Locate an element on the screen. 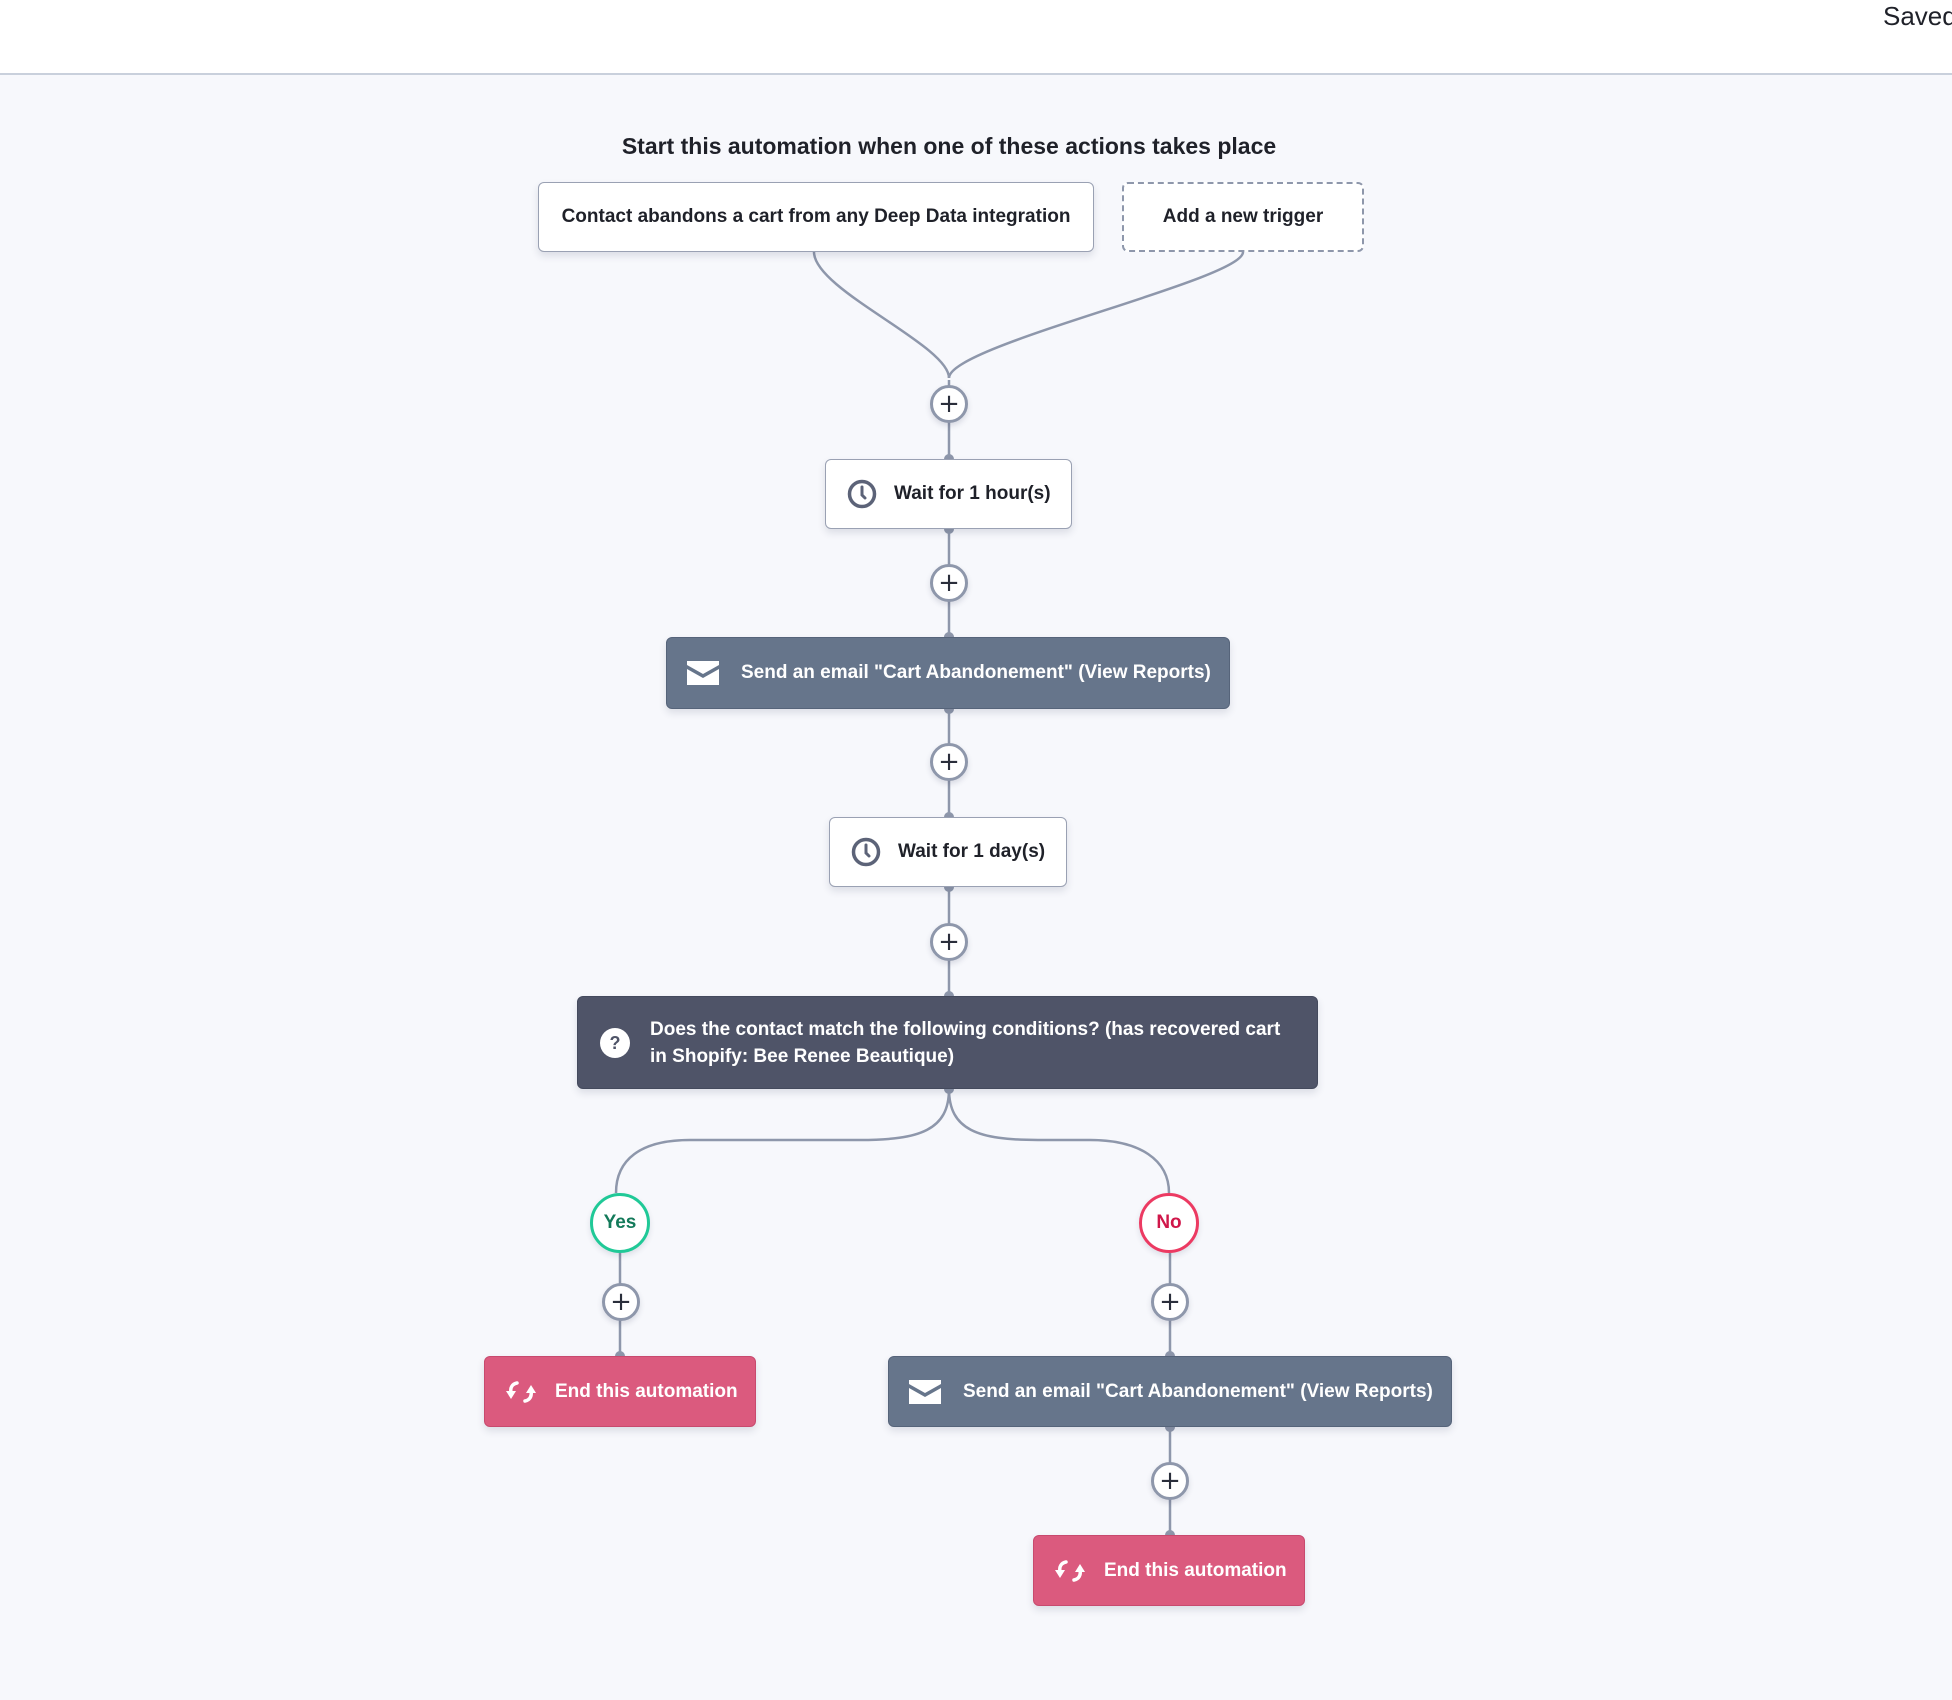 This screenshot has height=1700, width=1952. add-trigger-button: Add a new trigger is located at coordinates (1243, 217).